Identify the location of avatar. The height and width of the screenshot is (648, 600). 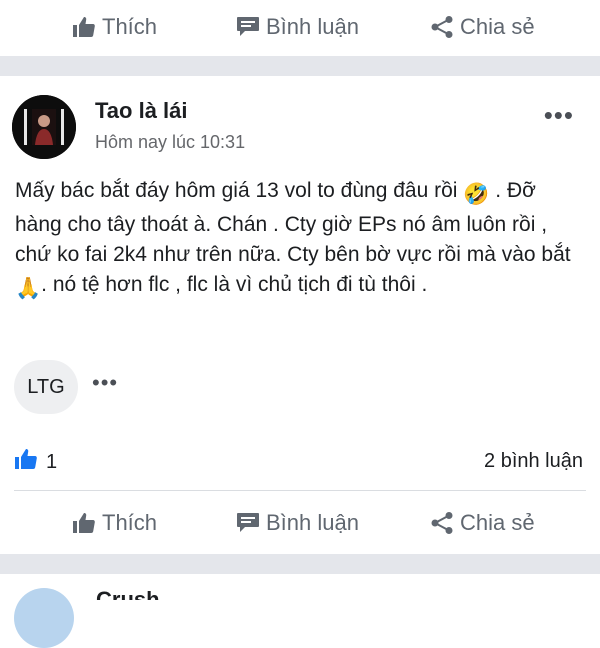
(44, 127).